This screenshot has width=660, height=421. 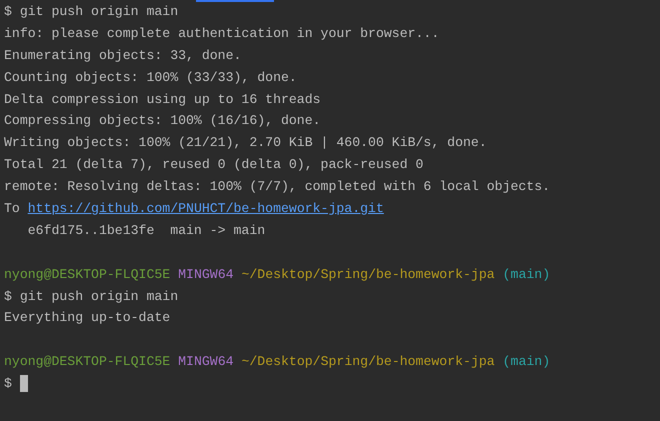 I want to click on output-line: Total 21 (delta 7), reused 0 (delta 0), pack-reused 0, so click(x=214, y=164).